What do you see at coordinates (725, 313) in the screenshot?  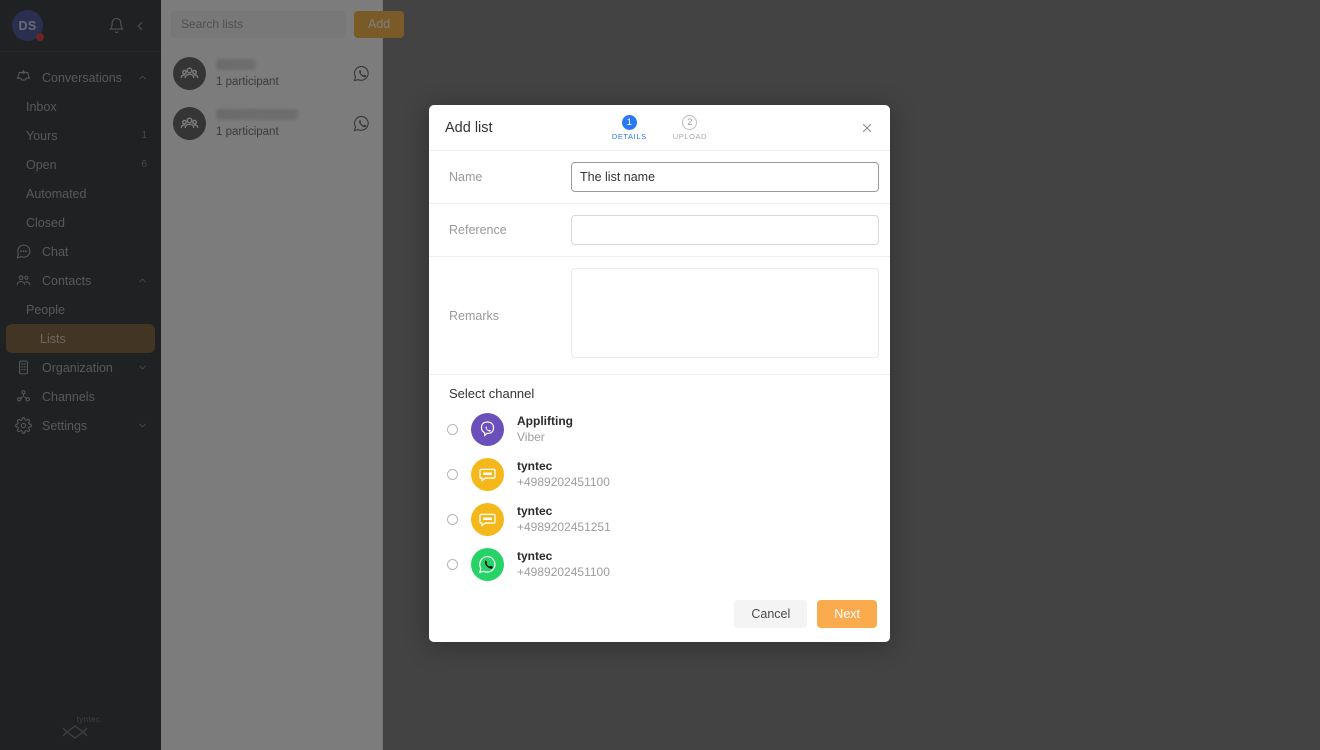 I see `remarks-textarea` at bounding box center [725, 313].